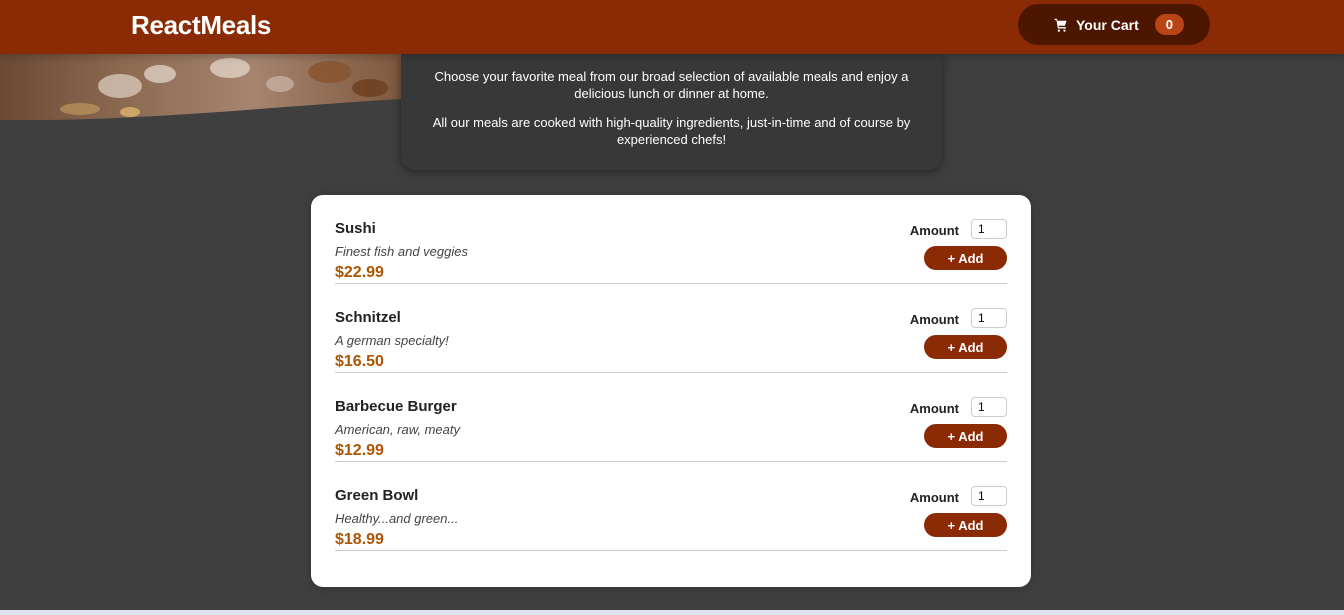  Describe the element at coordinates (355, 228) in the screenshot. I see `meal-name: Sushi` at that location.